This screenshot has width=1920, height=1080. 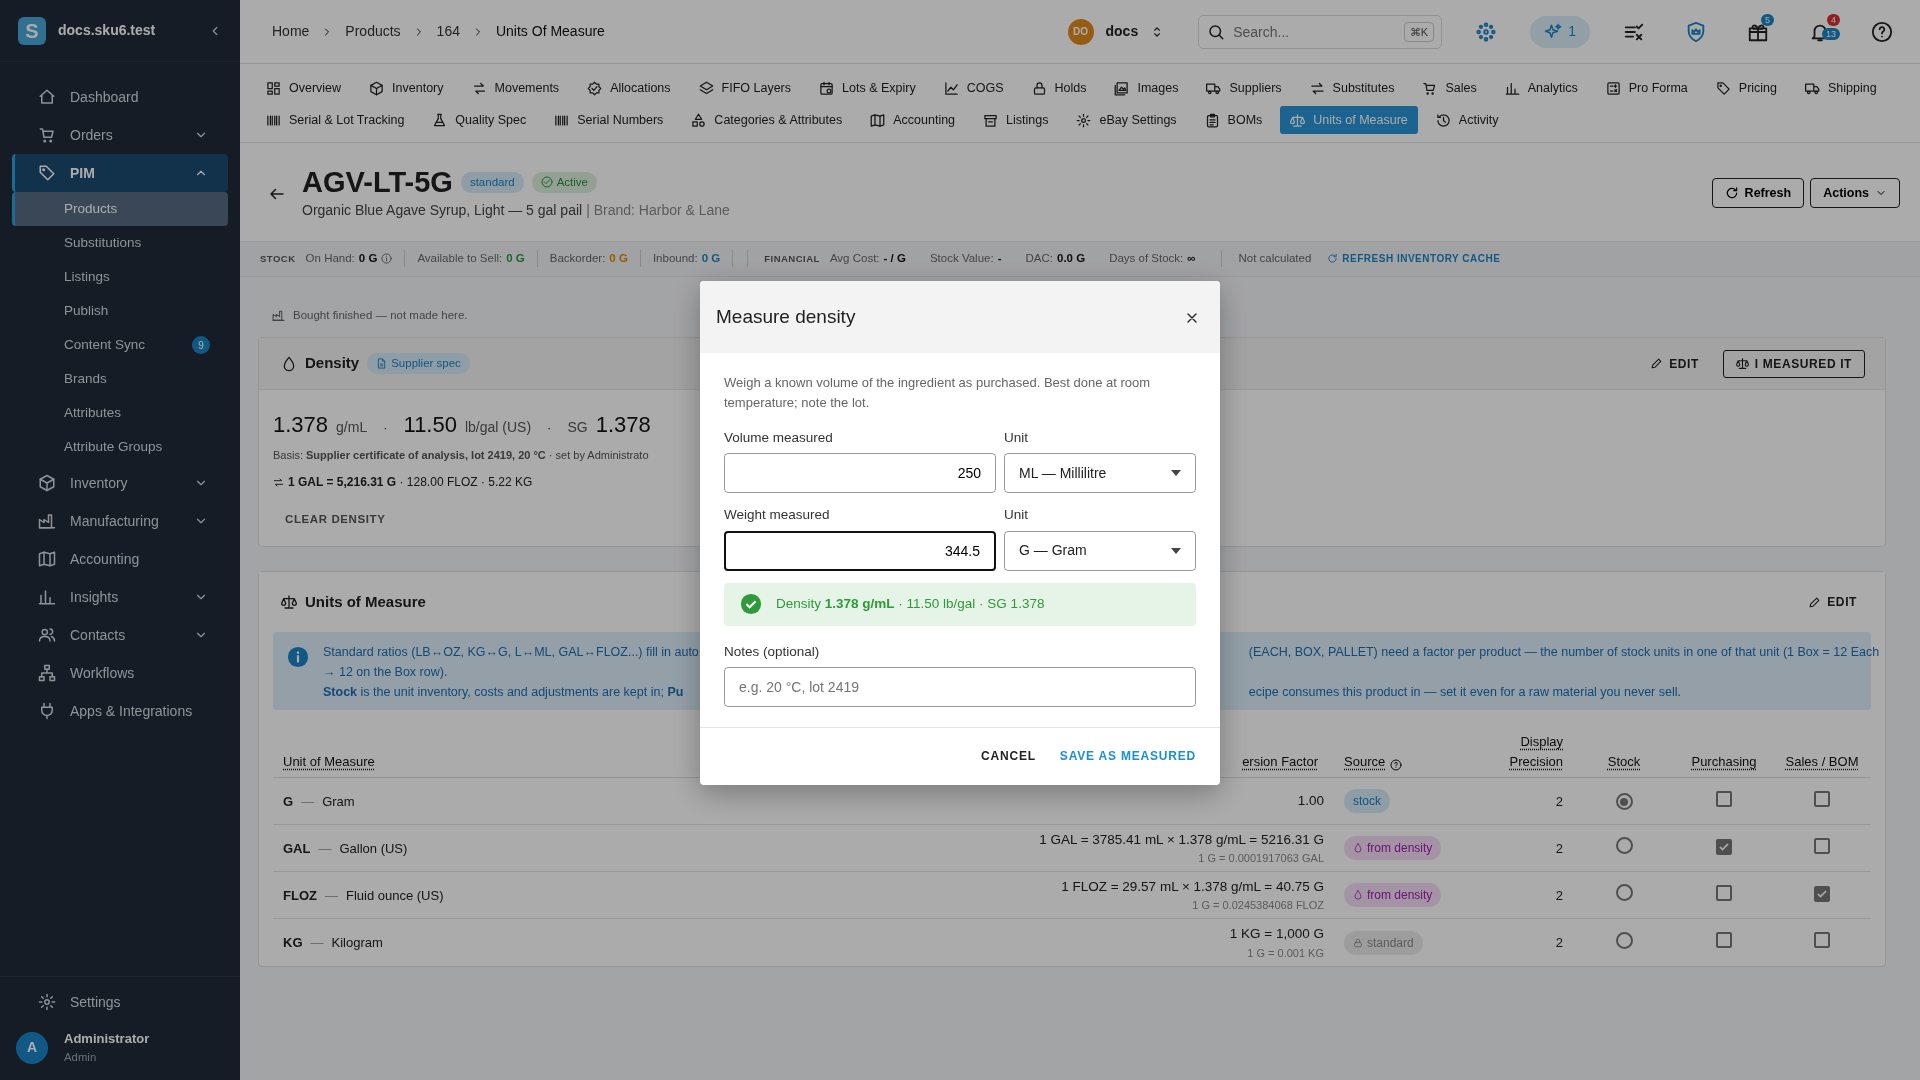 I want to click on inverse-factor: 1 G = 0.001 KG, so click(x=1285, y=953).